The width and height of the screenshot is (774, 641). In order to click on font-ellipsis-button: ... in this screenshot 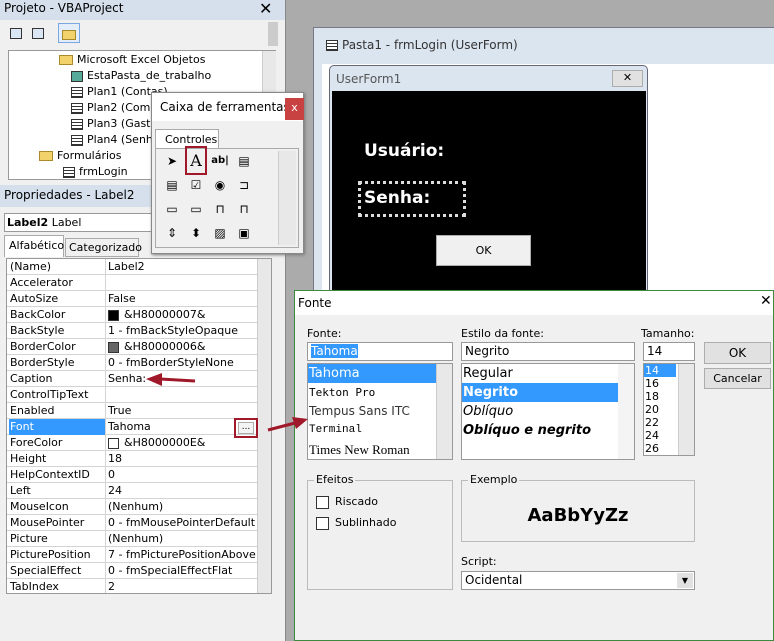, I will do `click(246, 428)`.